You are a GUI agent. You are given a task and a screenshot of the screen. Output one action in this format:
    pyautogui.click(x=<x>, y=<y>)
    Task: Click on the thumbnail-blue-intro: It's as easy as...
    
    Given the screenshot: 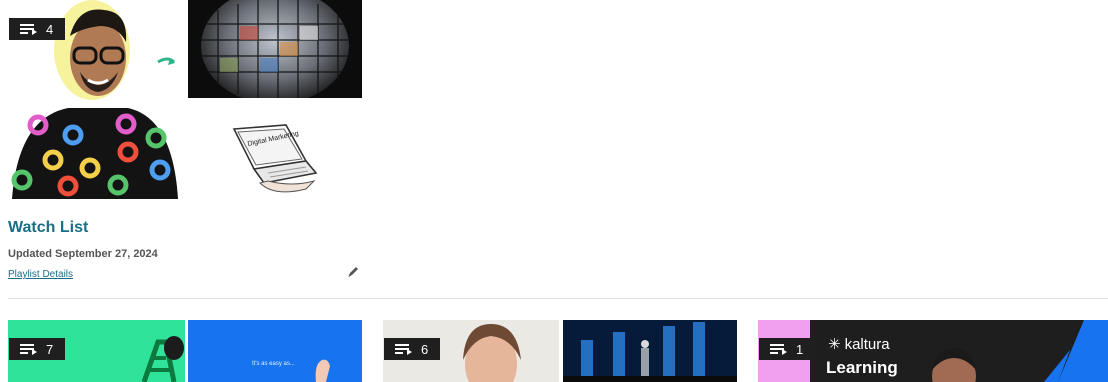 What is the action you would take?
    pyautogui.click(x=275, y=351)
    